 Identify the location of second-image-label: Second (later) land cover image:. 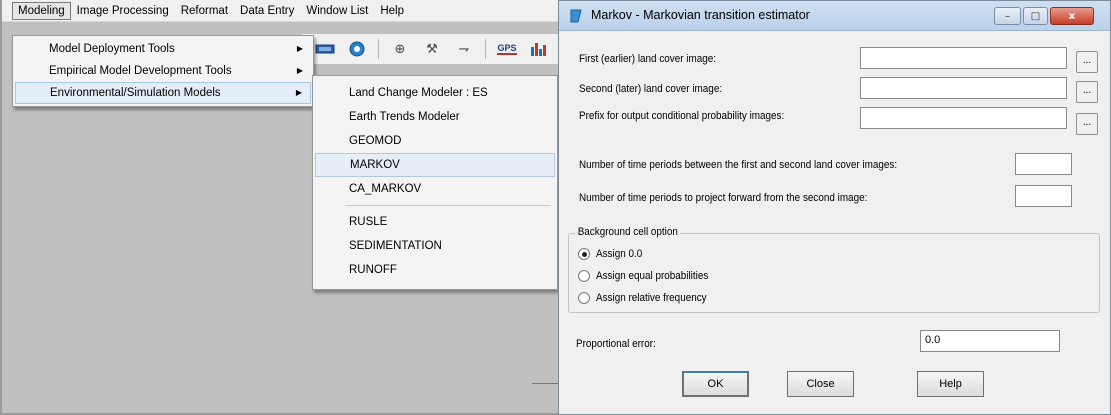
(651, 89).